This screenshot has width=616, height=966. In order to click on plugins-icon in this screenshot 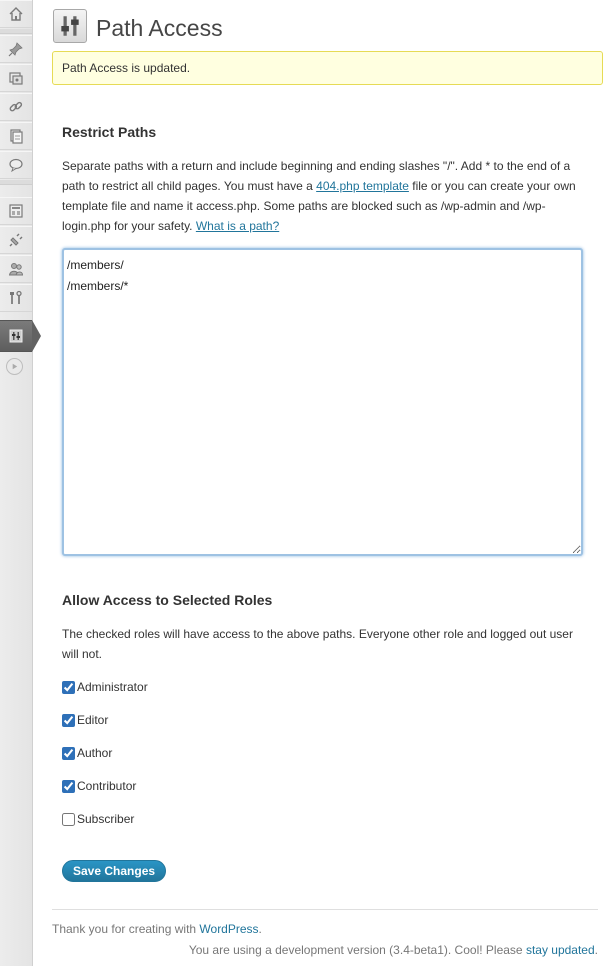, I will do `click(16, 240)`.